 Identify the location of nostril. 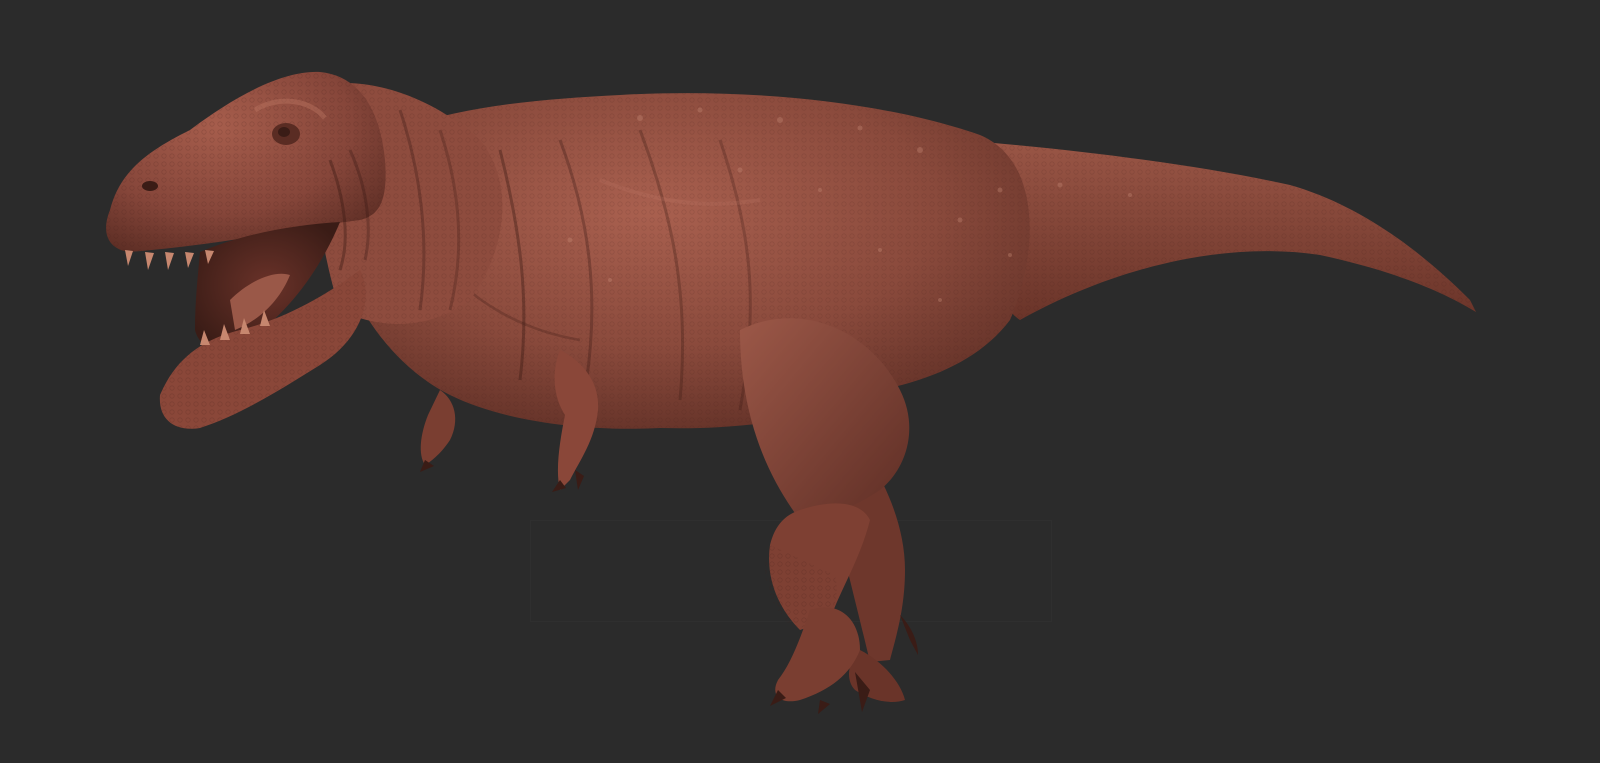
(150, 186).